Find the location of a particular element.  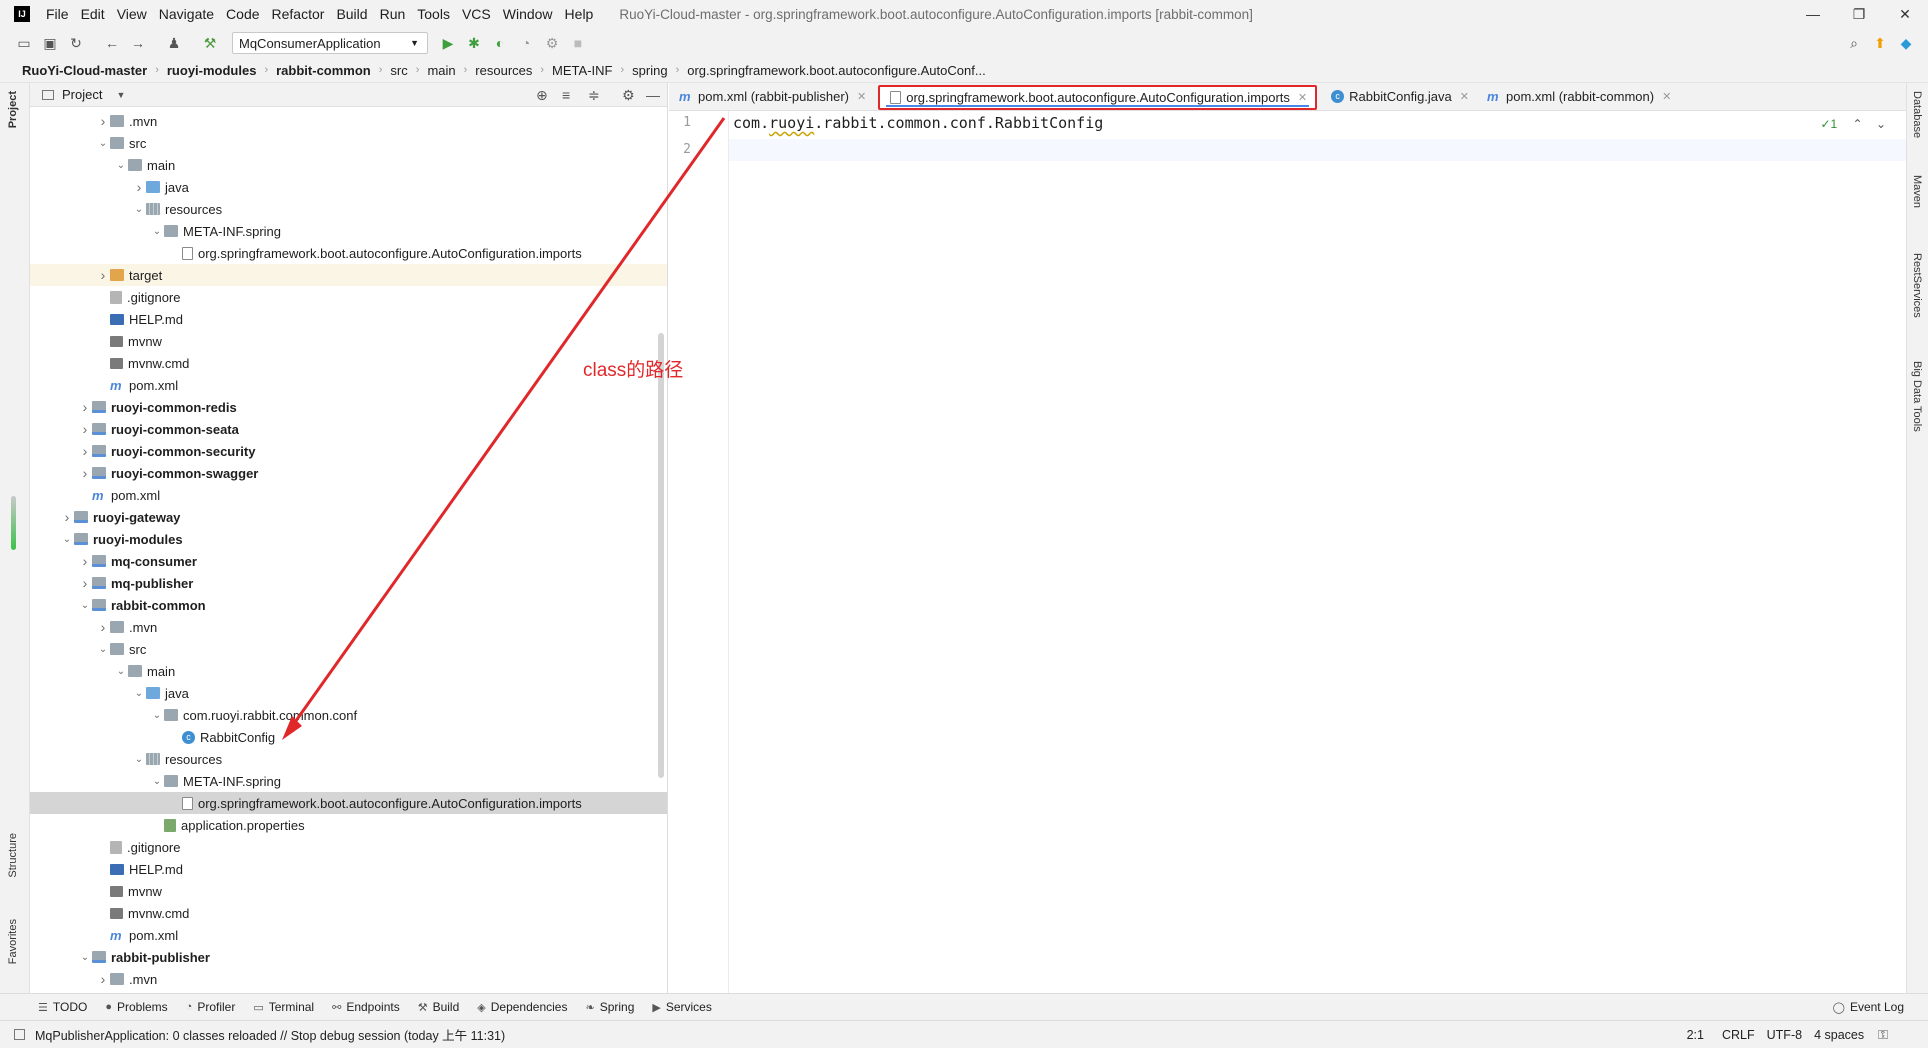

event-log-button: ◯ Event Log is located at coordinates (1868, 1007).